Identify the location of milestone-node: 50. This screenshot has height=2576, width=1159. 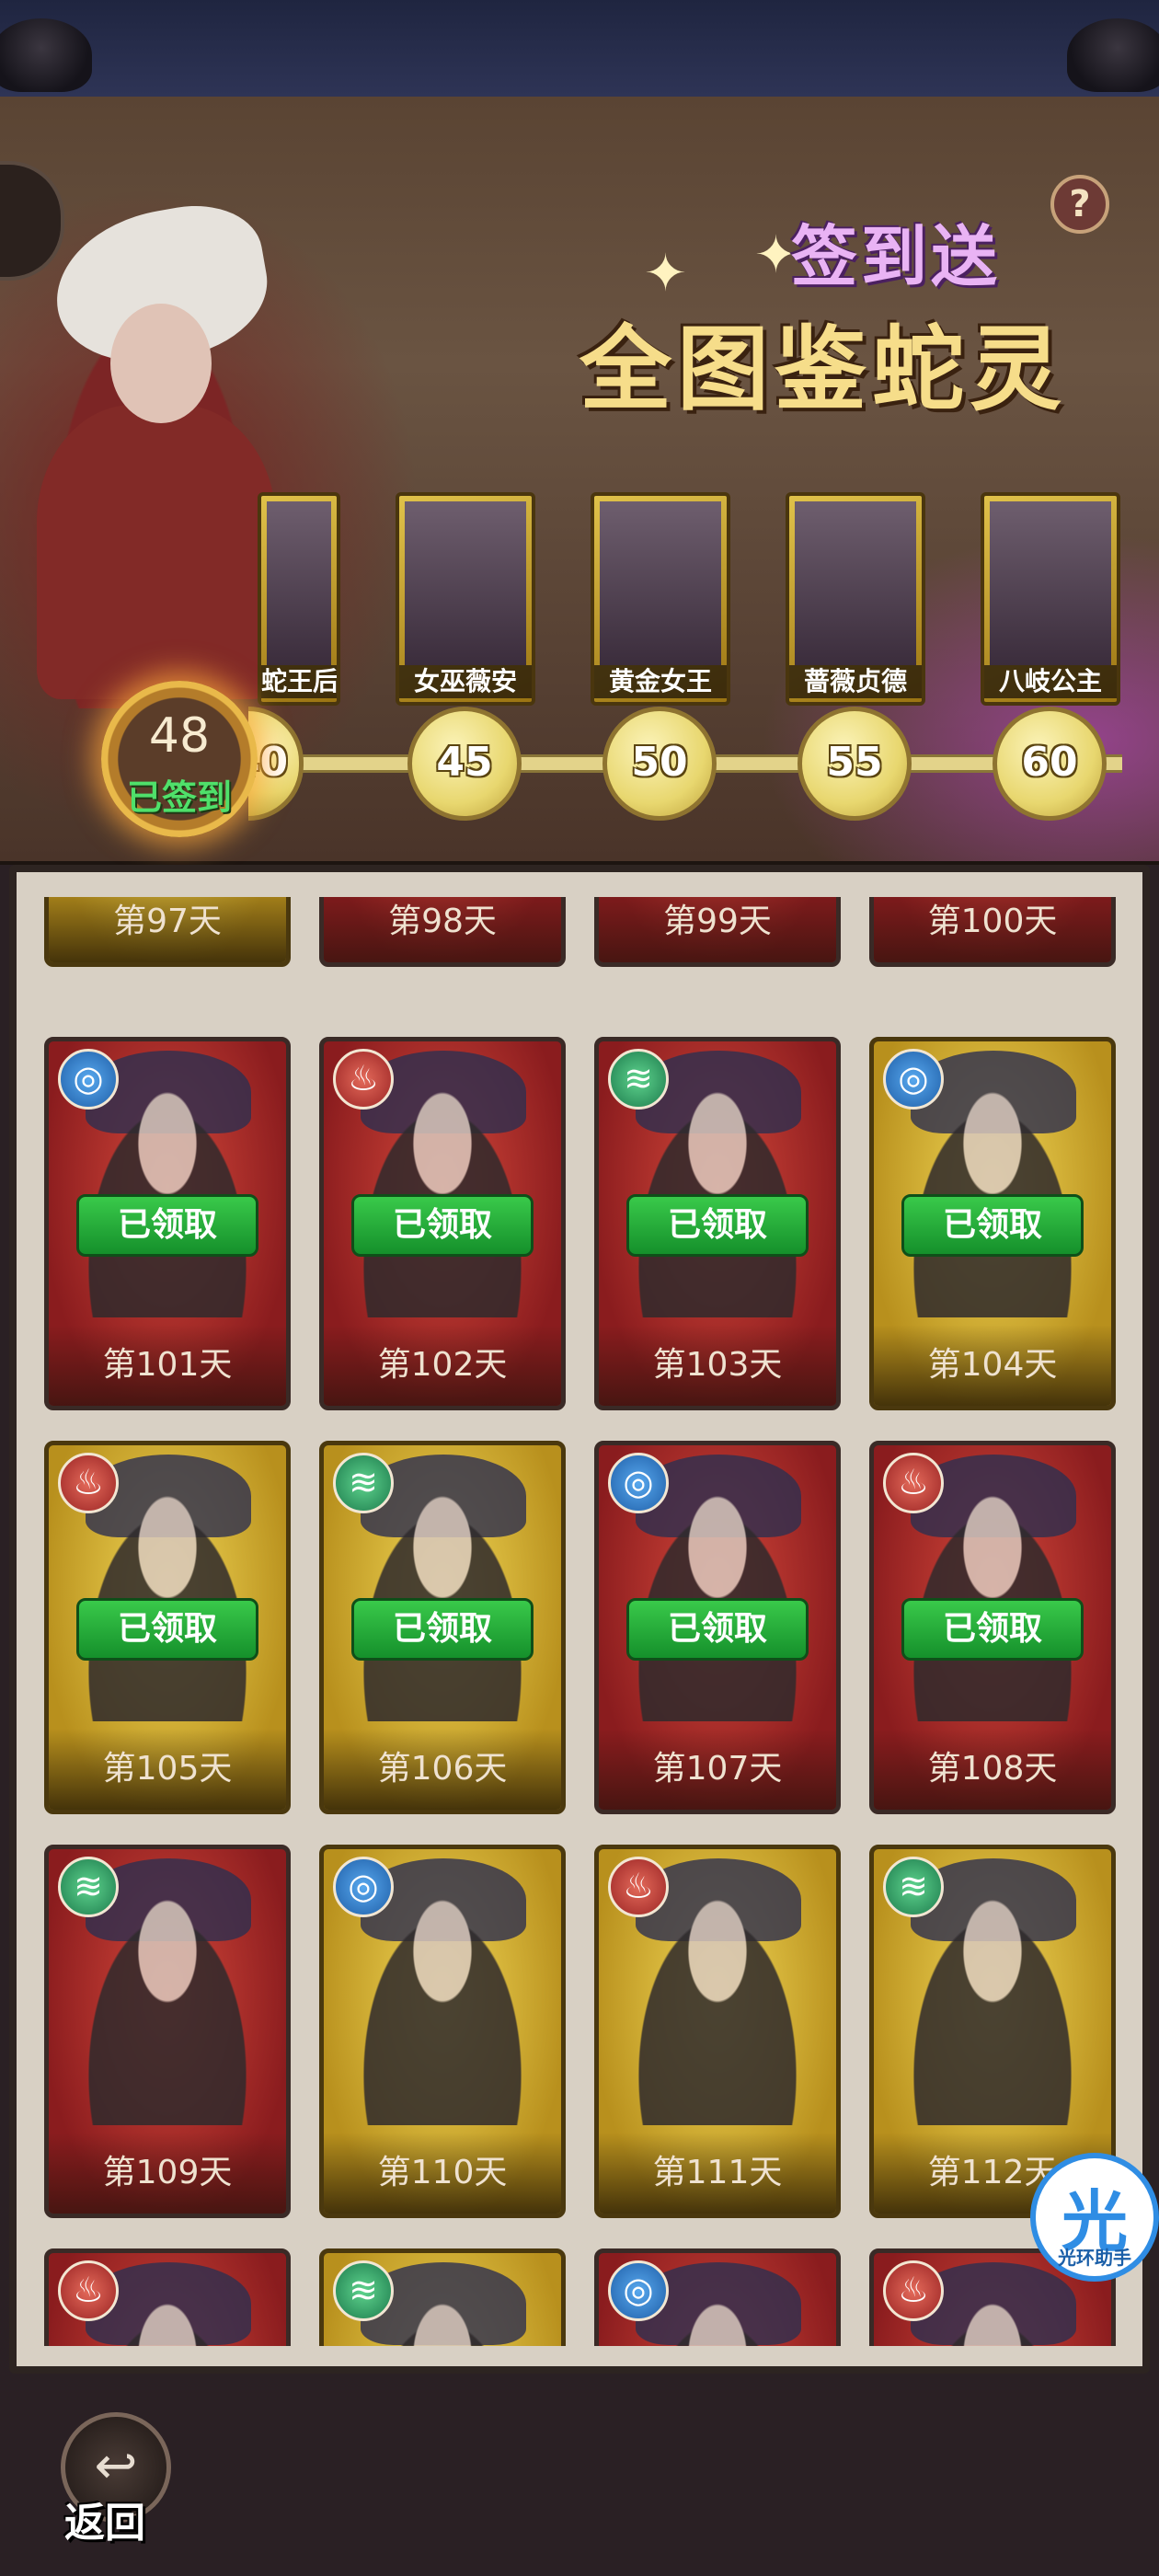
(659, 764).